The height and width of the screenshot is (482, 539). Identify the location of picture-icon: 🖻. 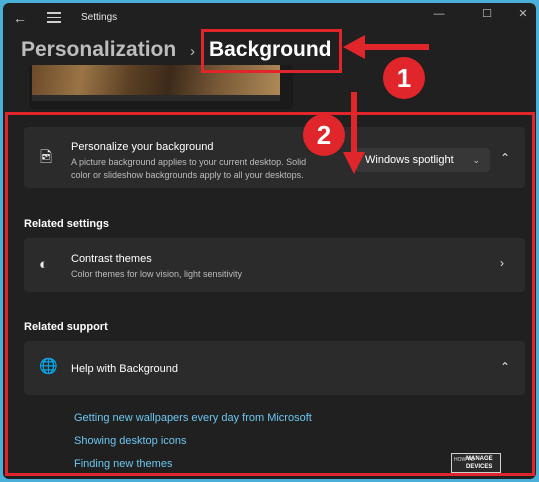
(46, 157).